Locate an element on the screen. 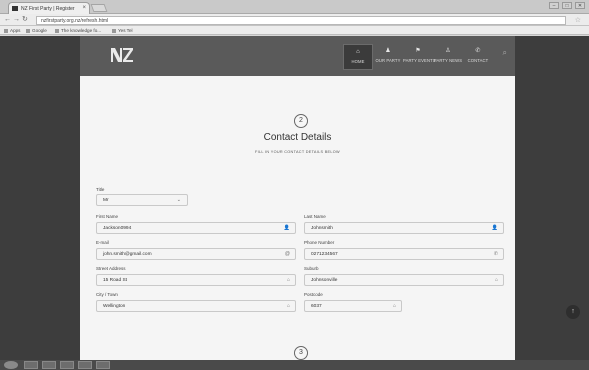  city-field: Wellington ⌂ is located at coordinates (196, 306).